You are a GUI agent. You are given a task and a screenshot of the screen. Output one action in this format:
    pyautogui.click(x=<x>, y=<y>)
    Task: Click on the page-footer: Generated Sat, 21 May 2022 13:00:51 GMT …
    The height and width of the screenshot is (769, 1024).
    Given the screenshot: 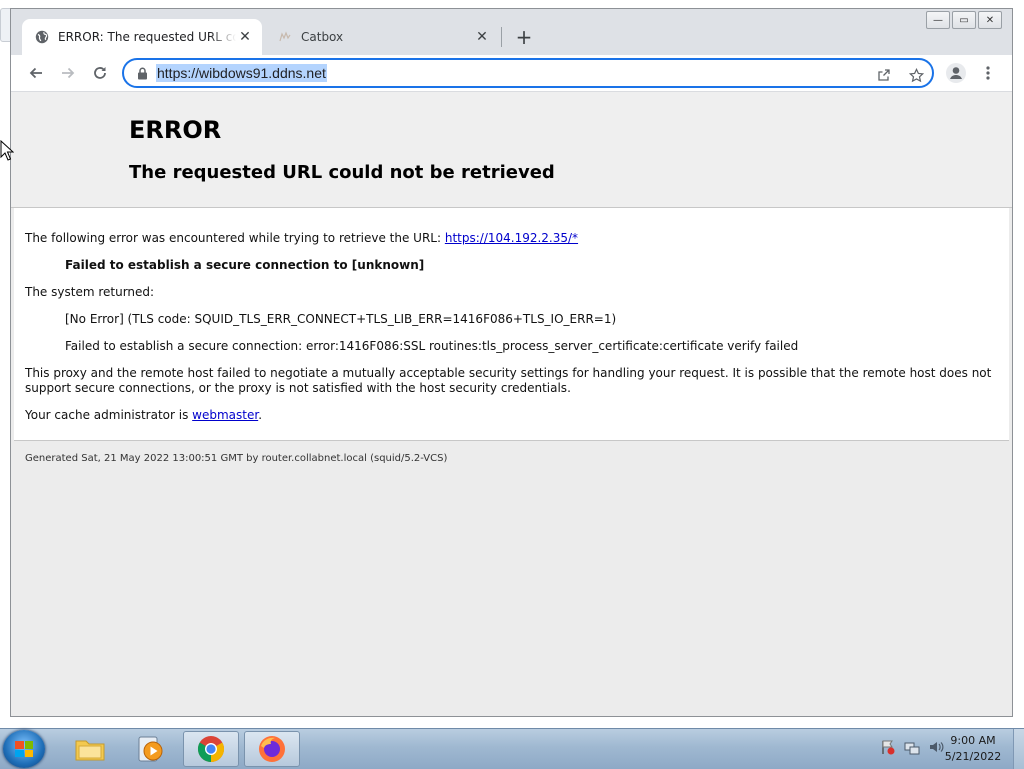 What is the action you would take?
    pyautogui.click(x=236, y=458)
    